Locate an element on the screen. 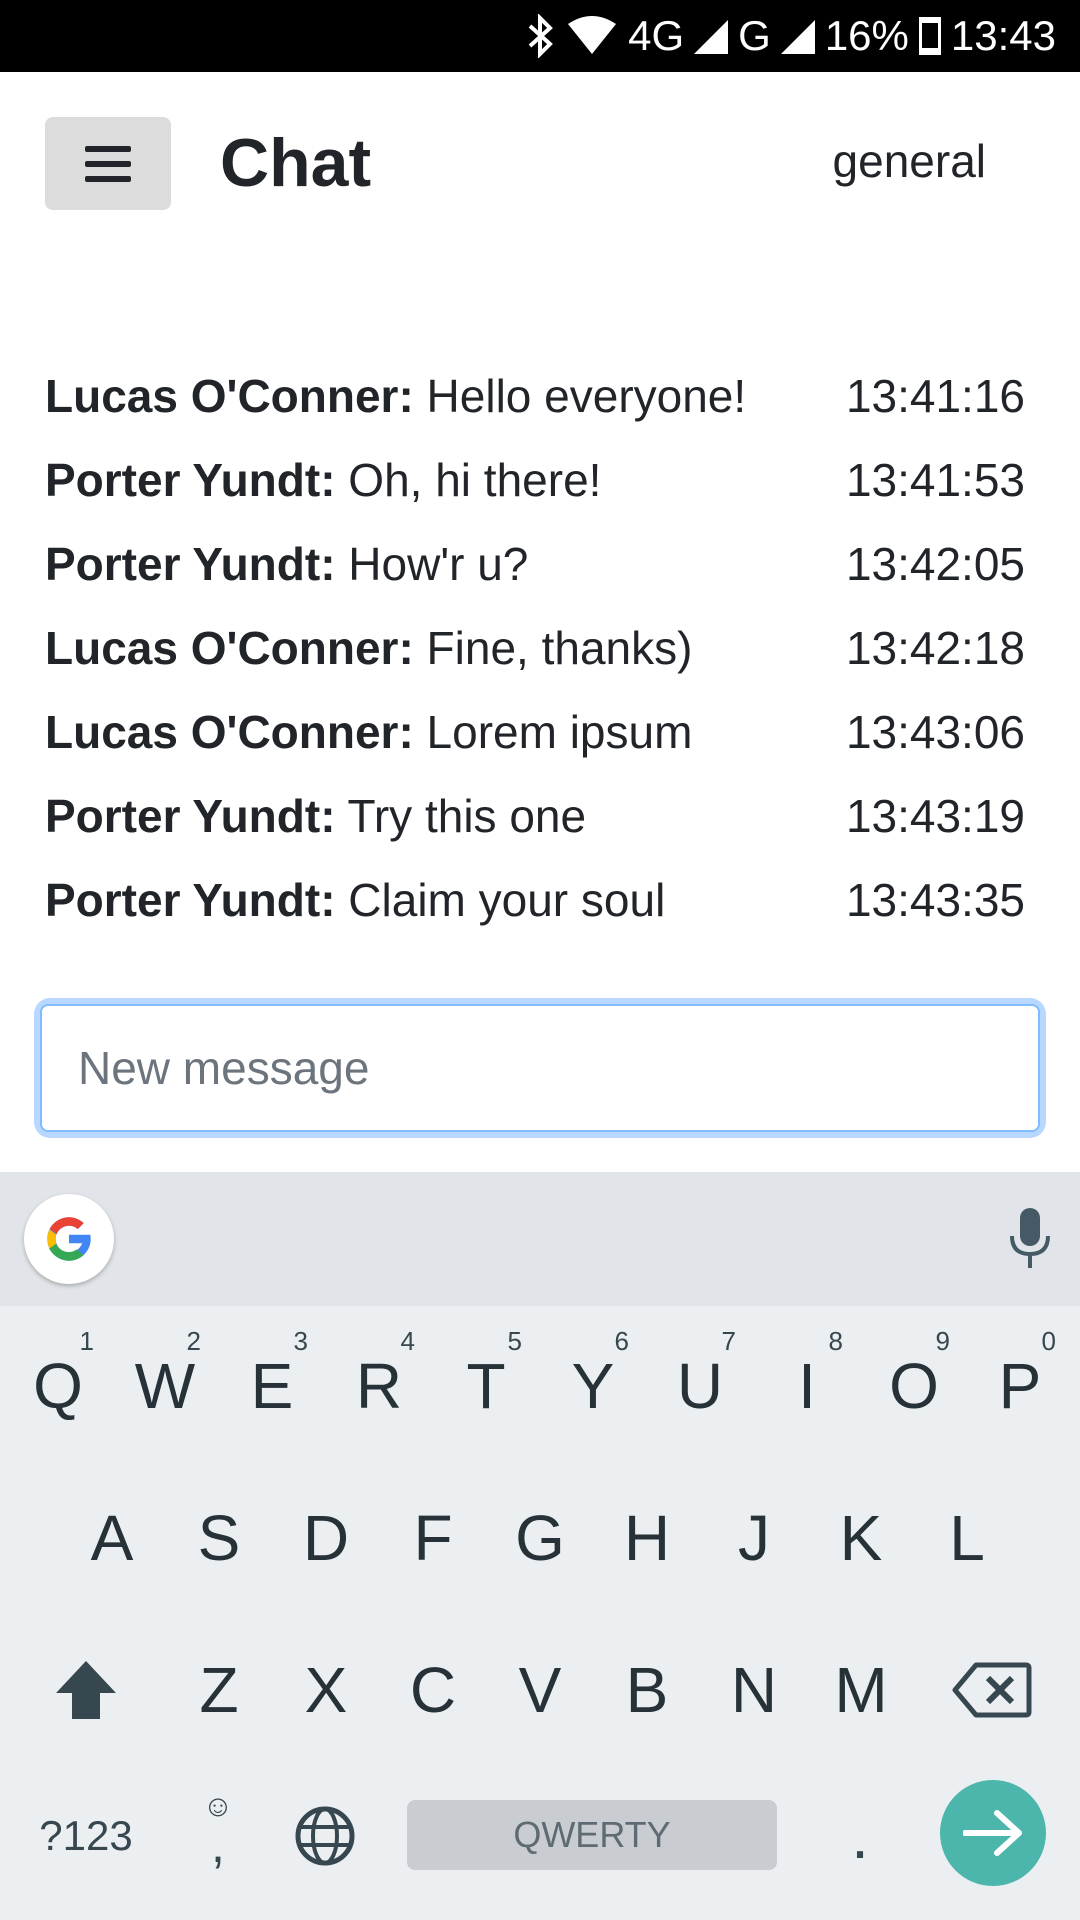  message-row: Lucas O'Conner: Hello everyone! 13:41:16 is located at coordinates (535, 396).